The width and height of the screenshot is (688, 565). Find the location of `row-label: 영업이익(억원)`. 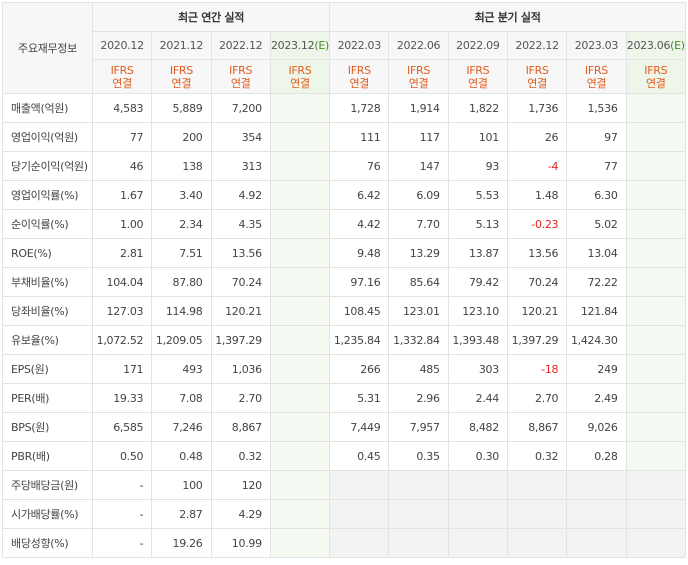

row-label: 영업이익(억원) is located at coordinates (47, 137).